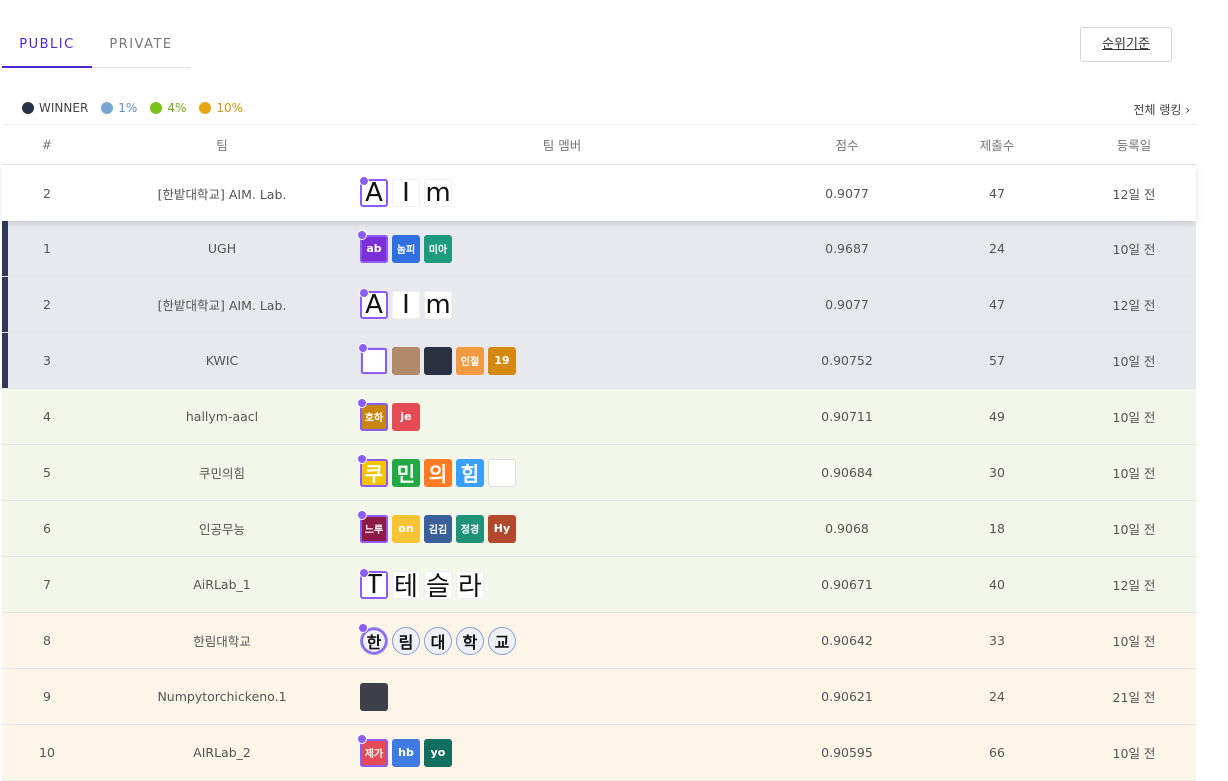 This screenshot has width=1228, height=781. I want to click on legend-item: 10%, so click(221, 108).